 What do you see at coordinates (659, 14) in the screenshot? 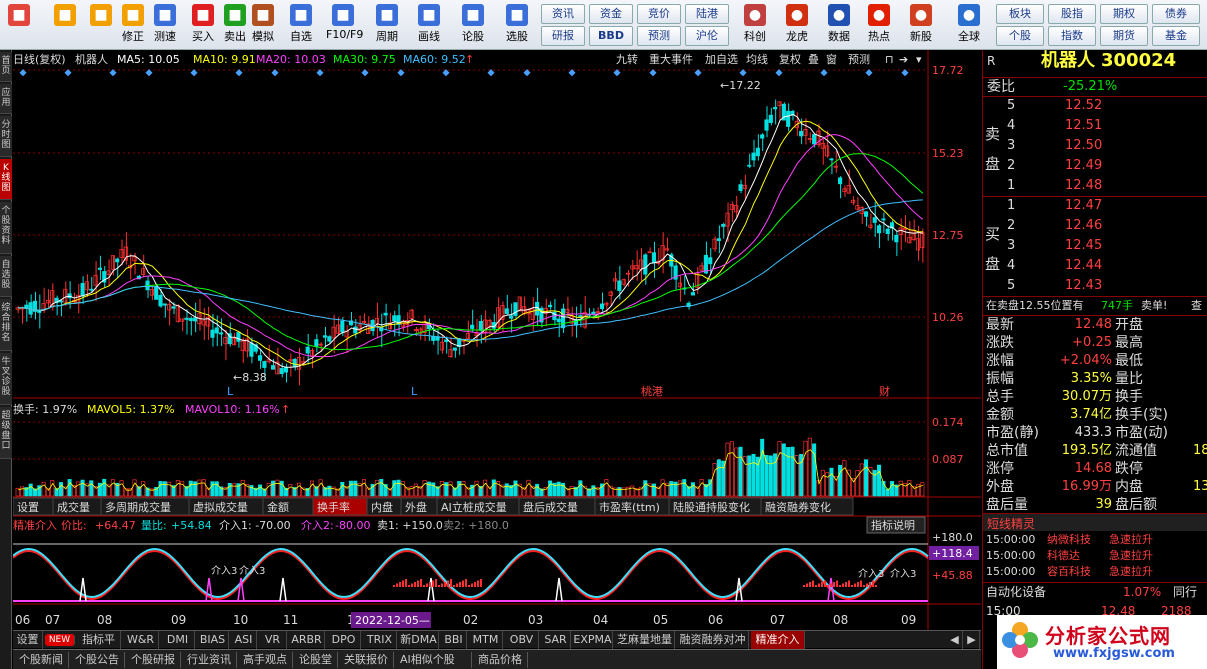
I see `quick-tag: 竞价` at bounding box center [659, 14].